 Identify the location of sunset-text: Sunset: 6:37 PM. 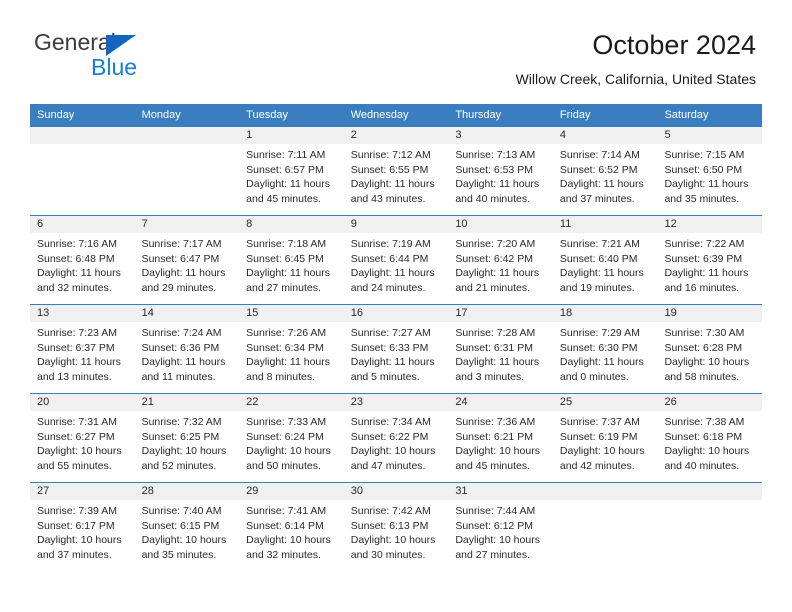
(76, 347).